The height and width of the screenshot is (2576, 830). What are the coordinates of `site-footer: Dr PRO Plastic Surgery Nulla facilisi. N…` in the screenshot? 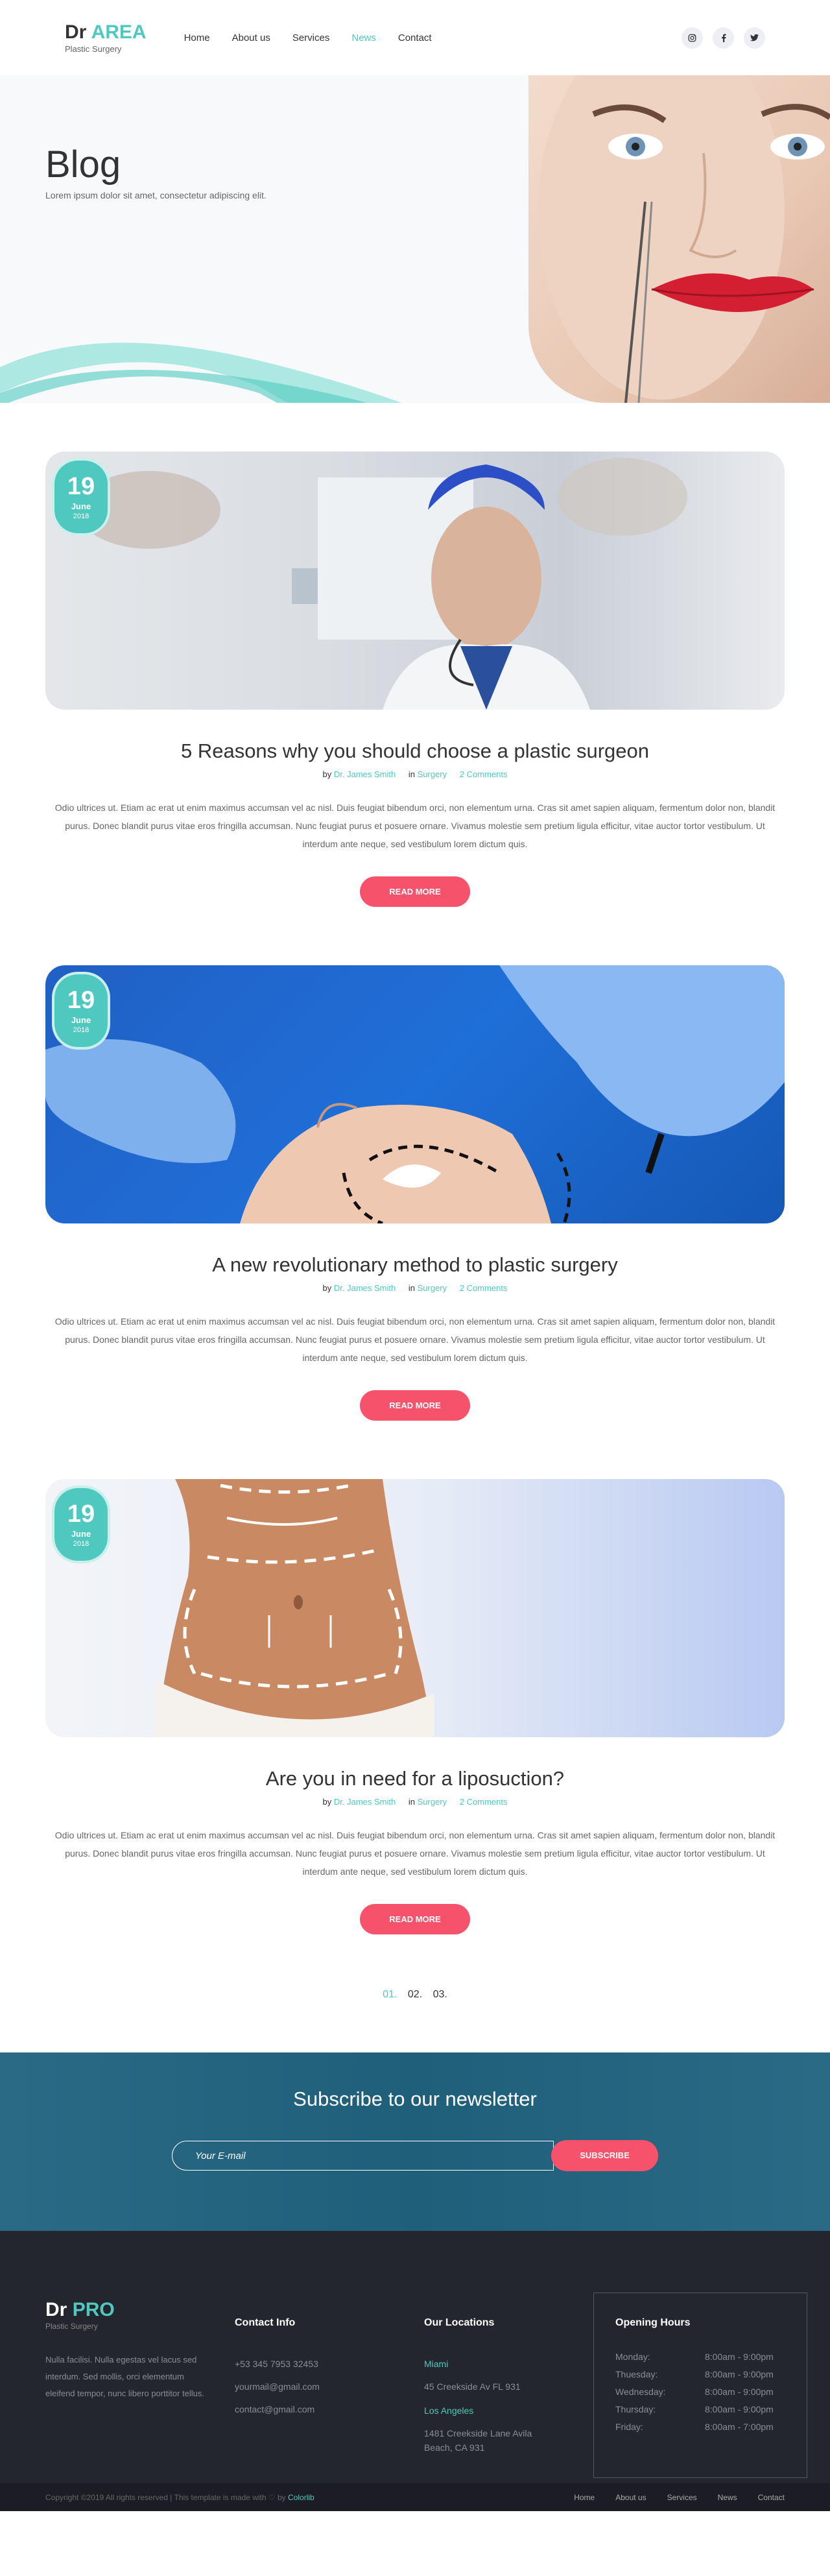 It's located at (415, 2371).